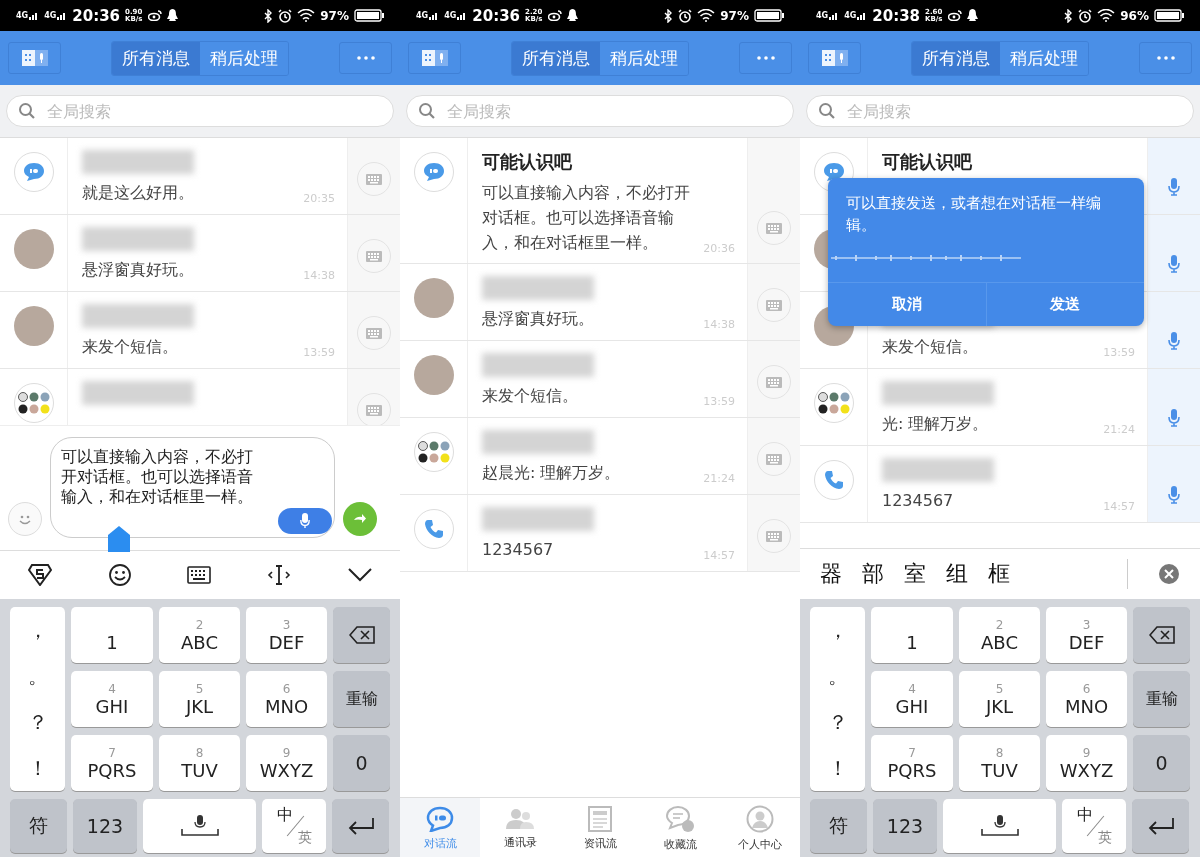 Image resolution: width=1200 pixels, height=857 pixels. Describe the element at coordinates (586, 218) in the screenshot. I see `message-preview: 可以直接输入内容，不必打开对话框。也可以选择语音输入，和在对话框里一样。` at that location.